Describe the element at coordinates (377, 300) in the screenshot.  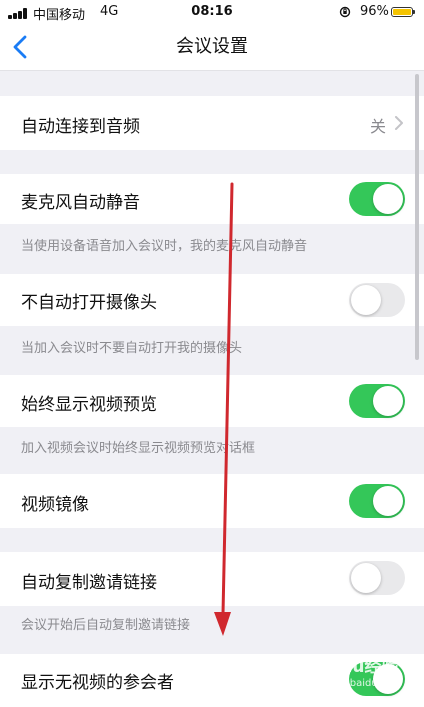
I see `camera-off-toggle` at that location.